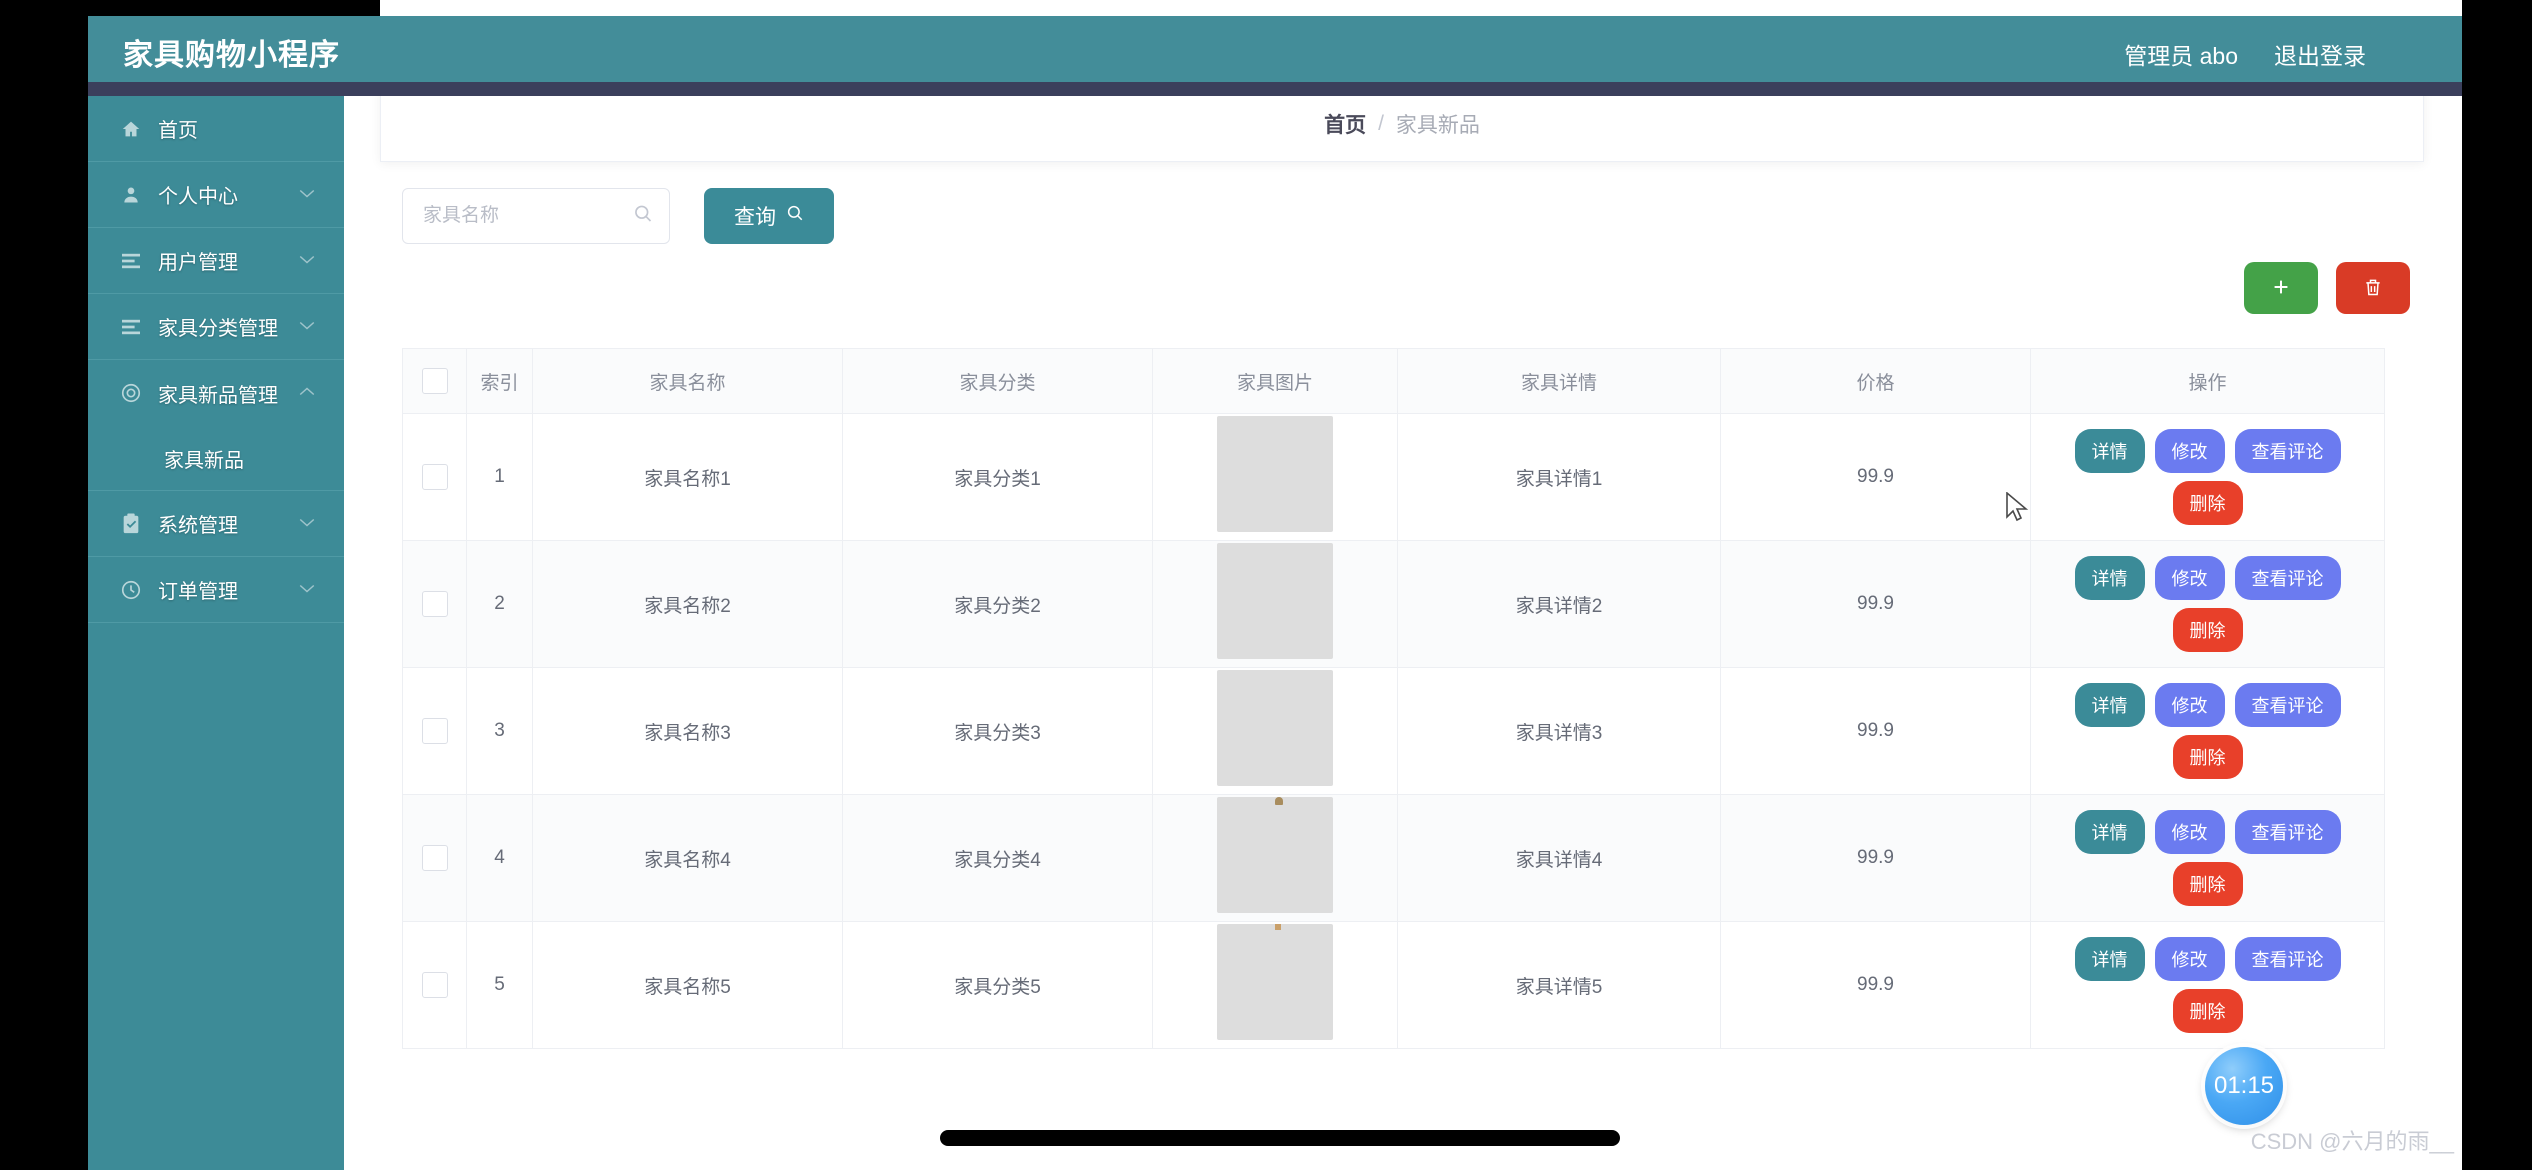  Describe the element at coordinates (1393, 985) in the screenshot. I see `table-row: 5 家具名称5 家具分类5 家具详情5 99.9 详情 修改 查看评论 删除` at that location.